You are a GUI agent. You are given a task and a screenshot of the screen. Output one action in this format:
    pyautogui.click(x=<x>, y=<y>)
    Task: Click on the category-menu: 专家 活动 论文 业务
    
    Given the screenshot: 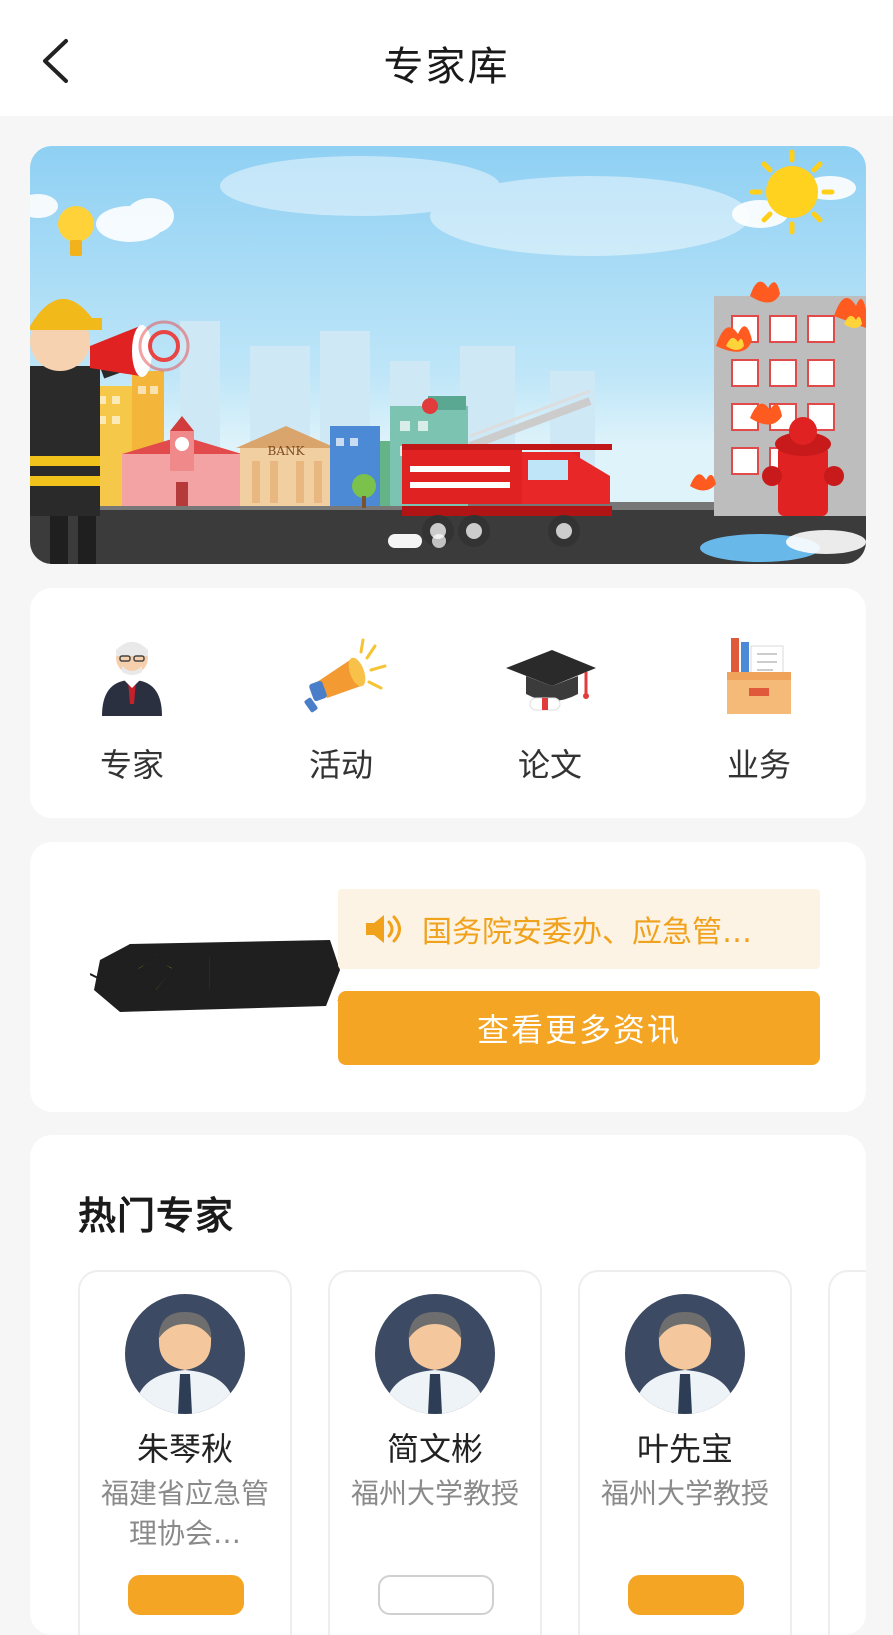 What is the action you would take?
    pyautogui.click(x=448, y=703)
    